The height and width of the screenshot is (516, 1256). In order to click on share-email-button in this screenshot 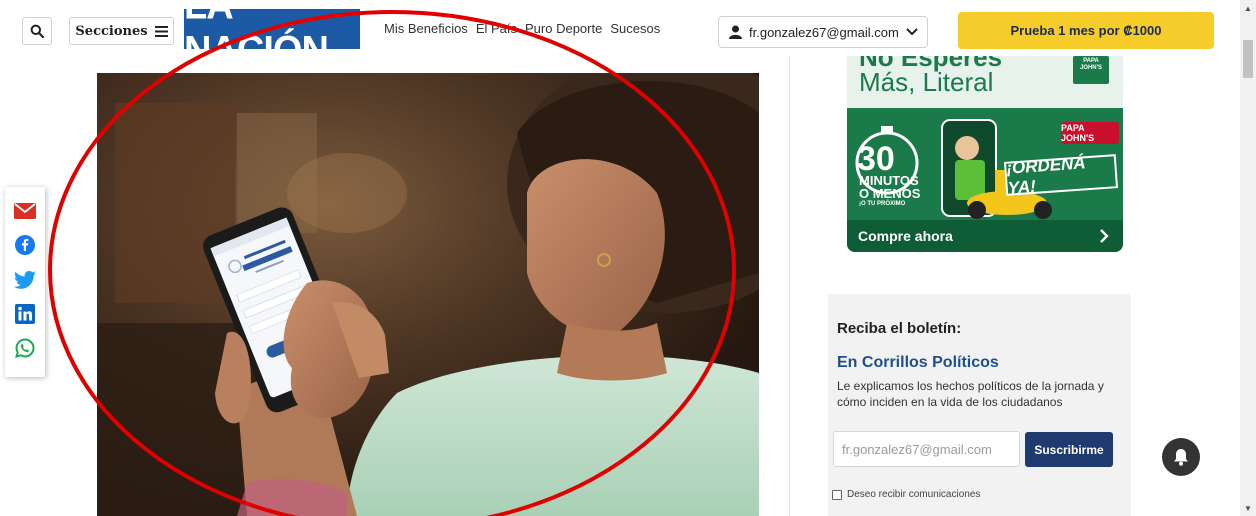, I will do `click(25, 211)`.